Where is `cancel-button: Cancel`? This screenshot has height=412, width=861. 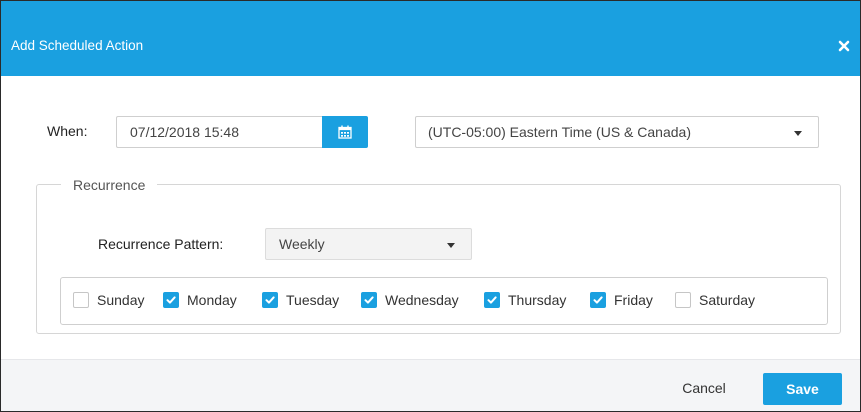 cancel-button: Cancel is located at coordinates (704, 388).